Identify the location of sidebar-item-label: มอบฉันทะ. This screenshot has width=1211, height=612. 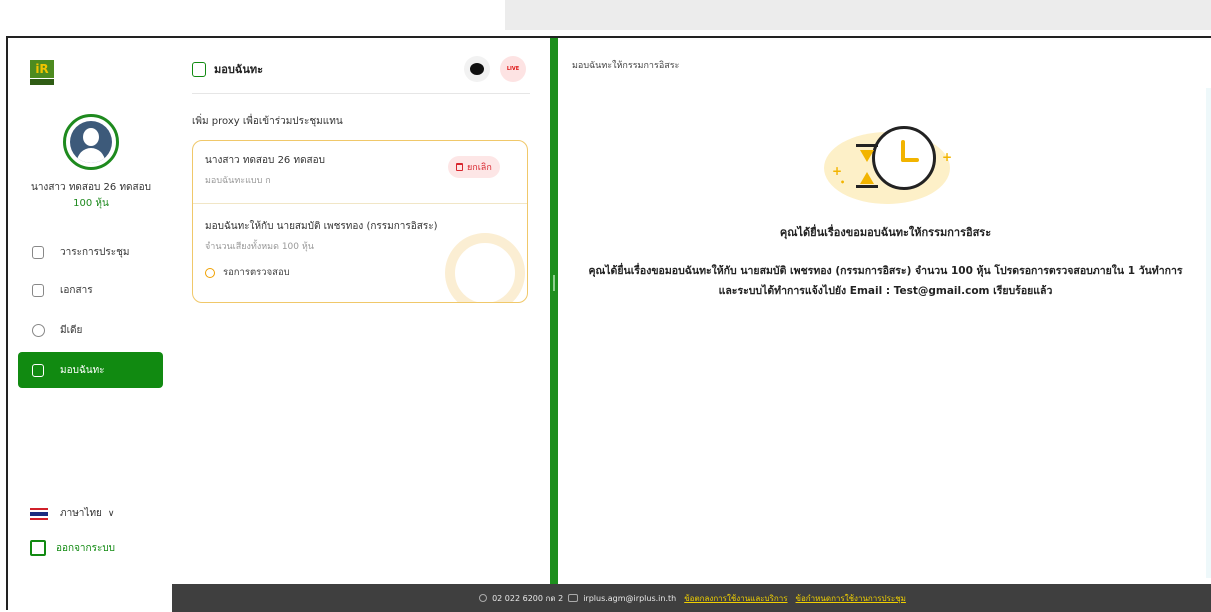
(82, 370).